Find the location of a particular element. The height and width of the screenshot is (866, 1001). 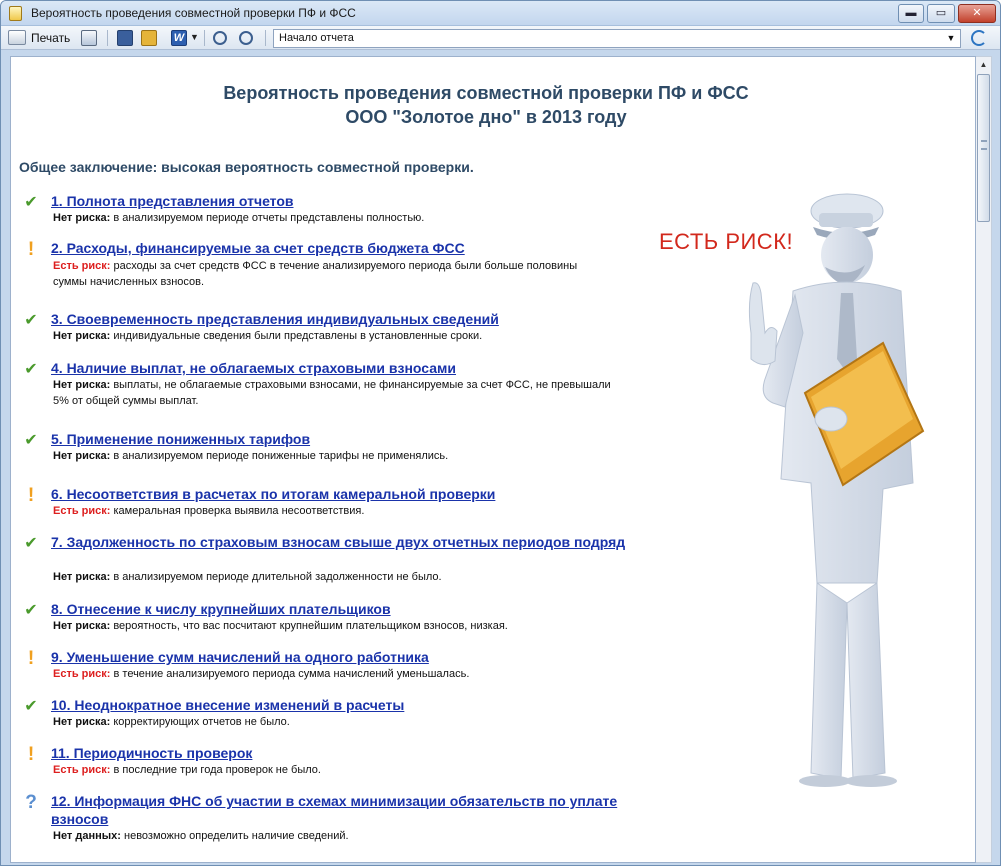

scroll-thumb is located at coordinates (983, 148).